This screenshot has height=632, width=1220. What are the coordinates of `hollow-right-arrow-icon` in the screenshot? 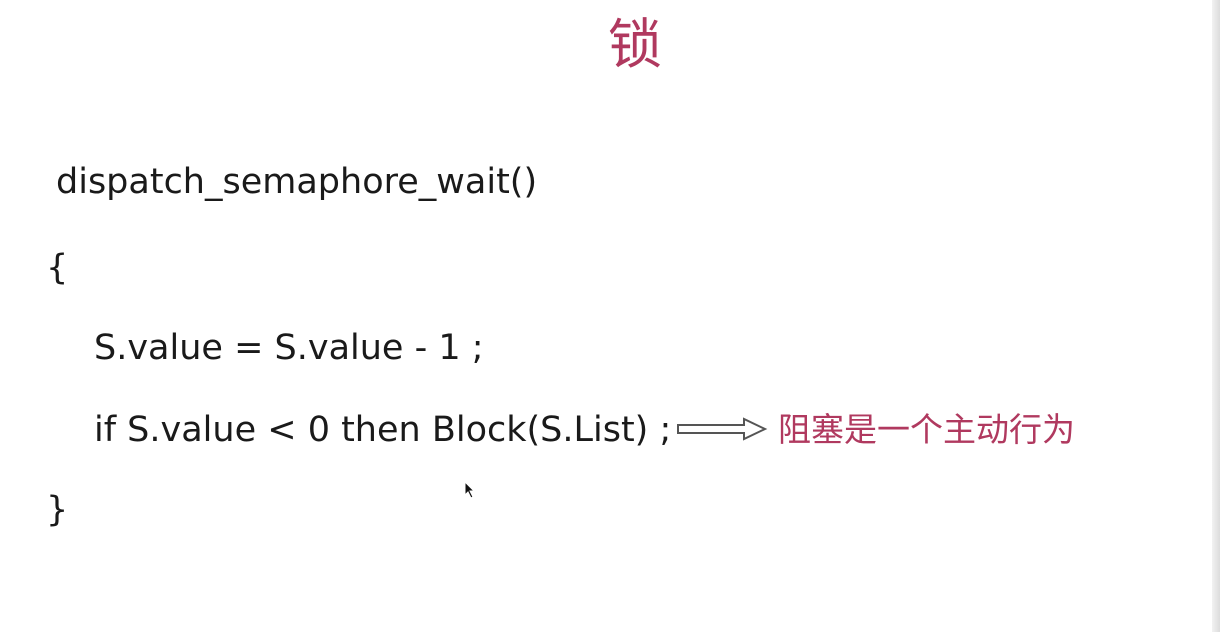 It's located at (722, 429).